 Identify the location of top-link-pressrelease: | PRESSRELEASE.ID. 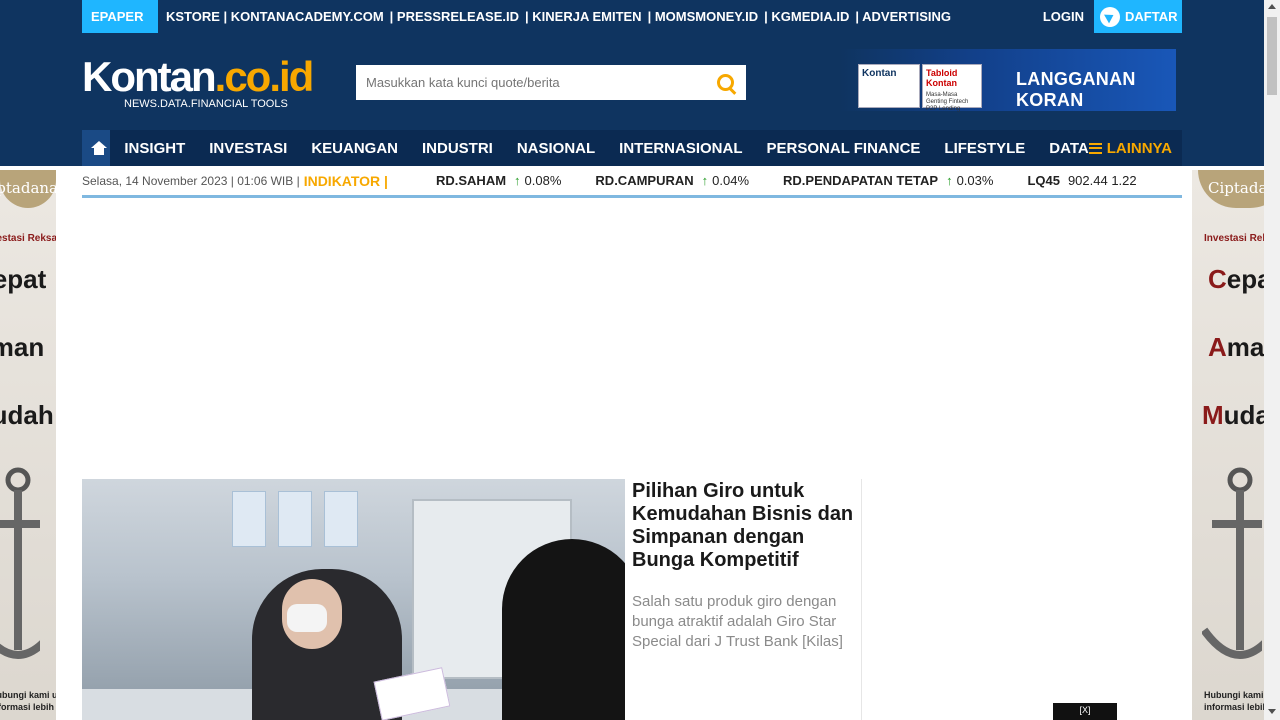
(454, 16).